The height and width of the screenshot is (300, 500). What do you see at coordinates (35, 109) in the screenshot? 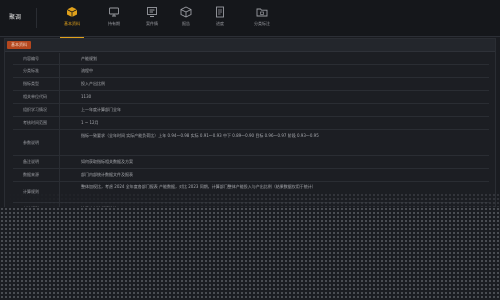
I see `field-label: 组织学习情况` at bounding box center [35, 109].